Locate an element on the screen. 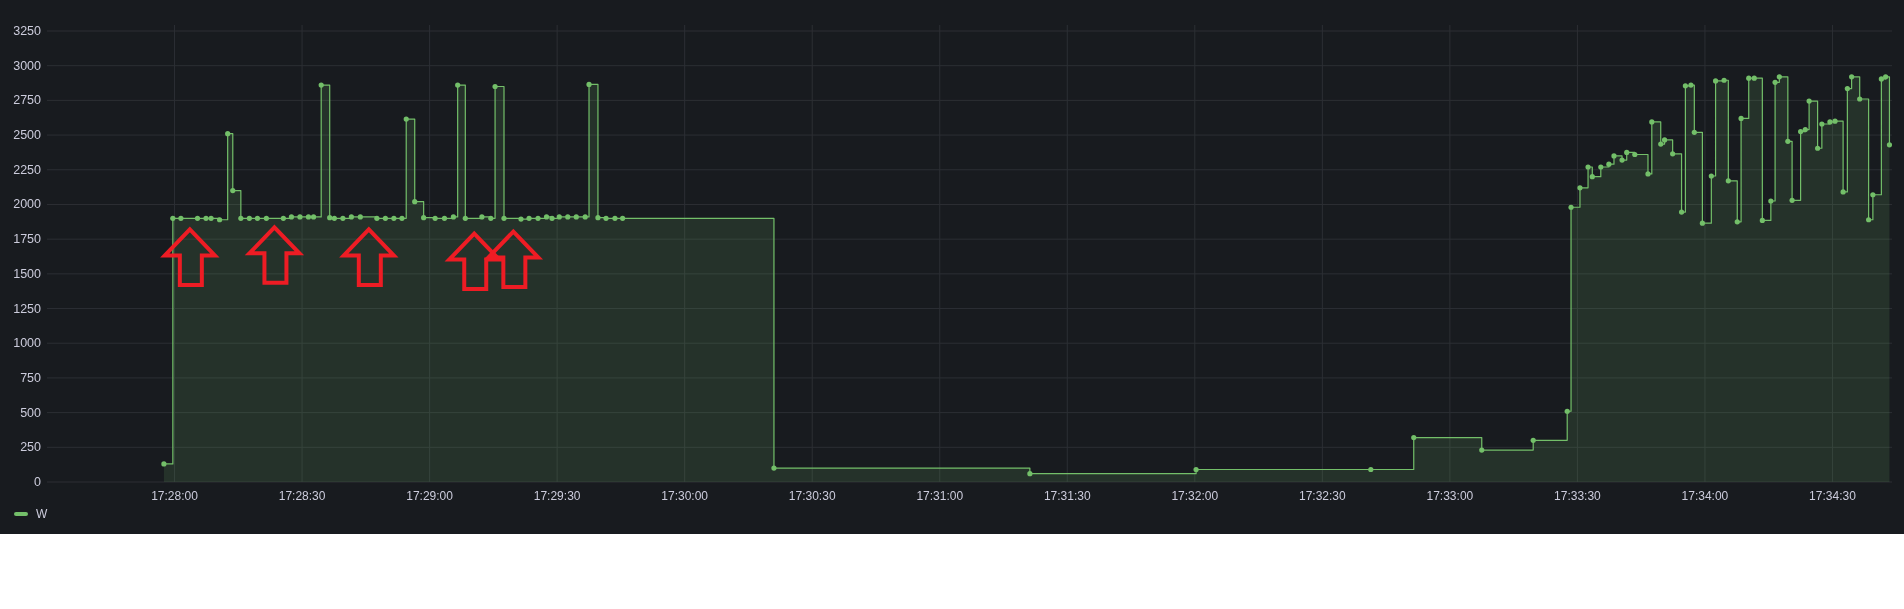  axis-label: 250 is located at coordinates (30, 447).